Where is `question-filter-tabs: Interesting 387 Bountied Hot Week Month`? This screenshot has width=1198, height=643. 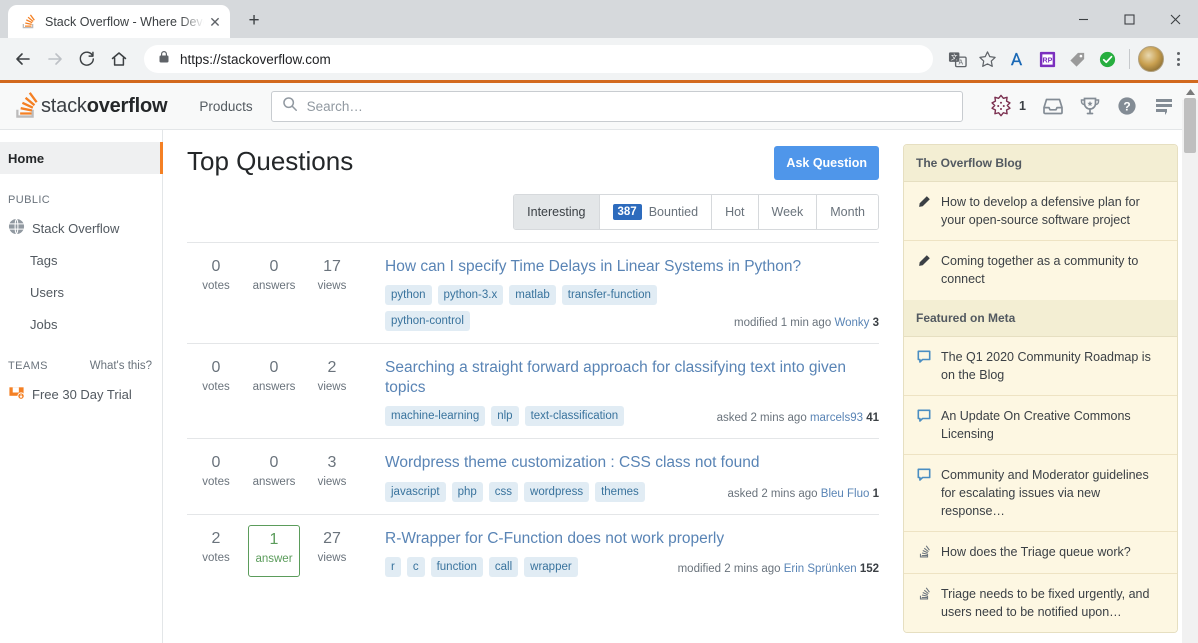
question-filter-tabs: Interesting 387 Bountied Hot Week Month is located at coordinates (696, 212).